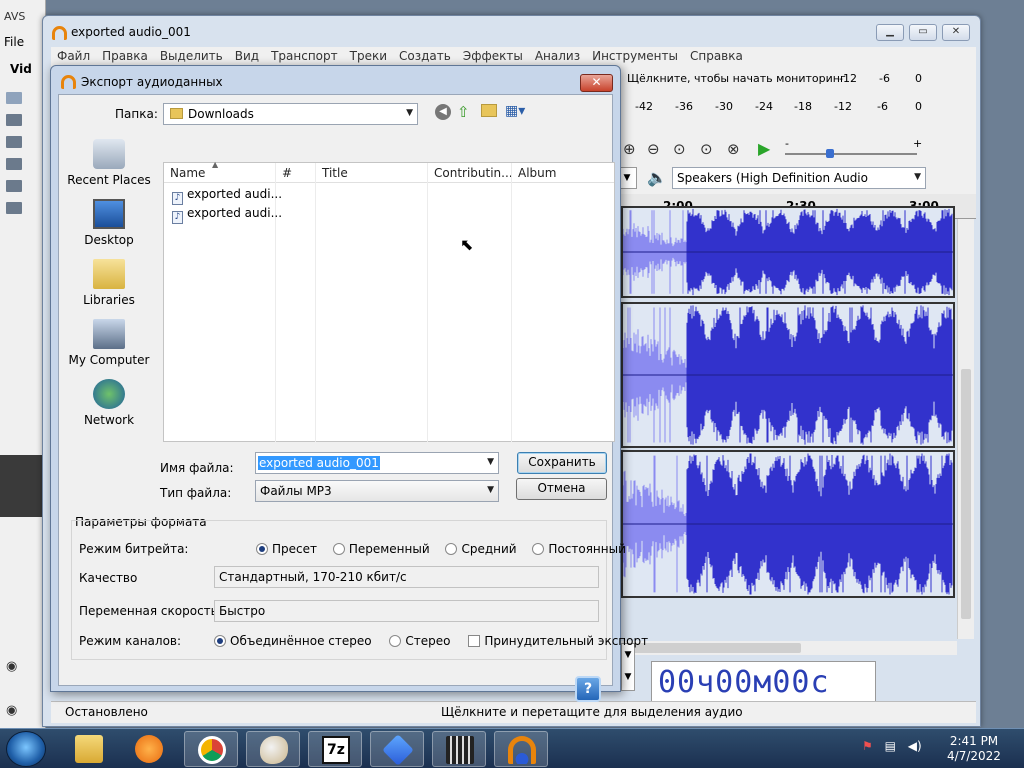  What do you see at coordinates (653, 149) in the screenshot?
I see `zoom-out-icon: ⊖` at bounding box center [653, 149].